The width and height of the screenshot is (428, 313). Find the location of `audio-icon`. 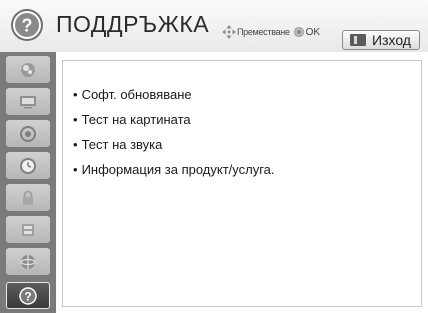

audio-icon is located at coordinates (28, 133).